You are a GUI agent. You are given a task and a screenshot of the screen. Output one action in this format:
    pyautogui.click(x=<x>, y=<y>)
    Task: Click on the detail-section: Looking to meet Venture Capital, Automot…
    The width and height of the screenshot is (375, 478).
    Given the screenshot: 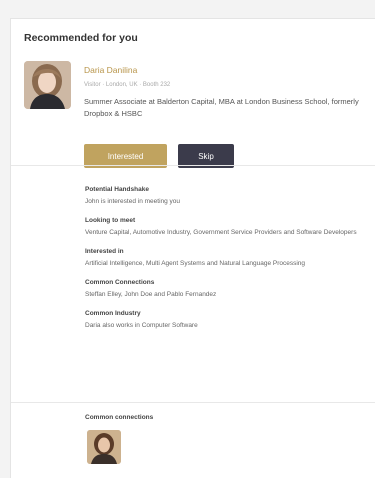 What is the action you would take?
    pyautogui.click(x=227, y=227)
    